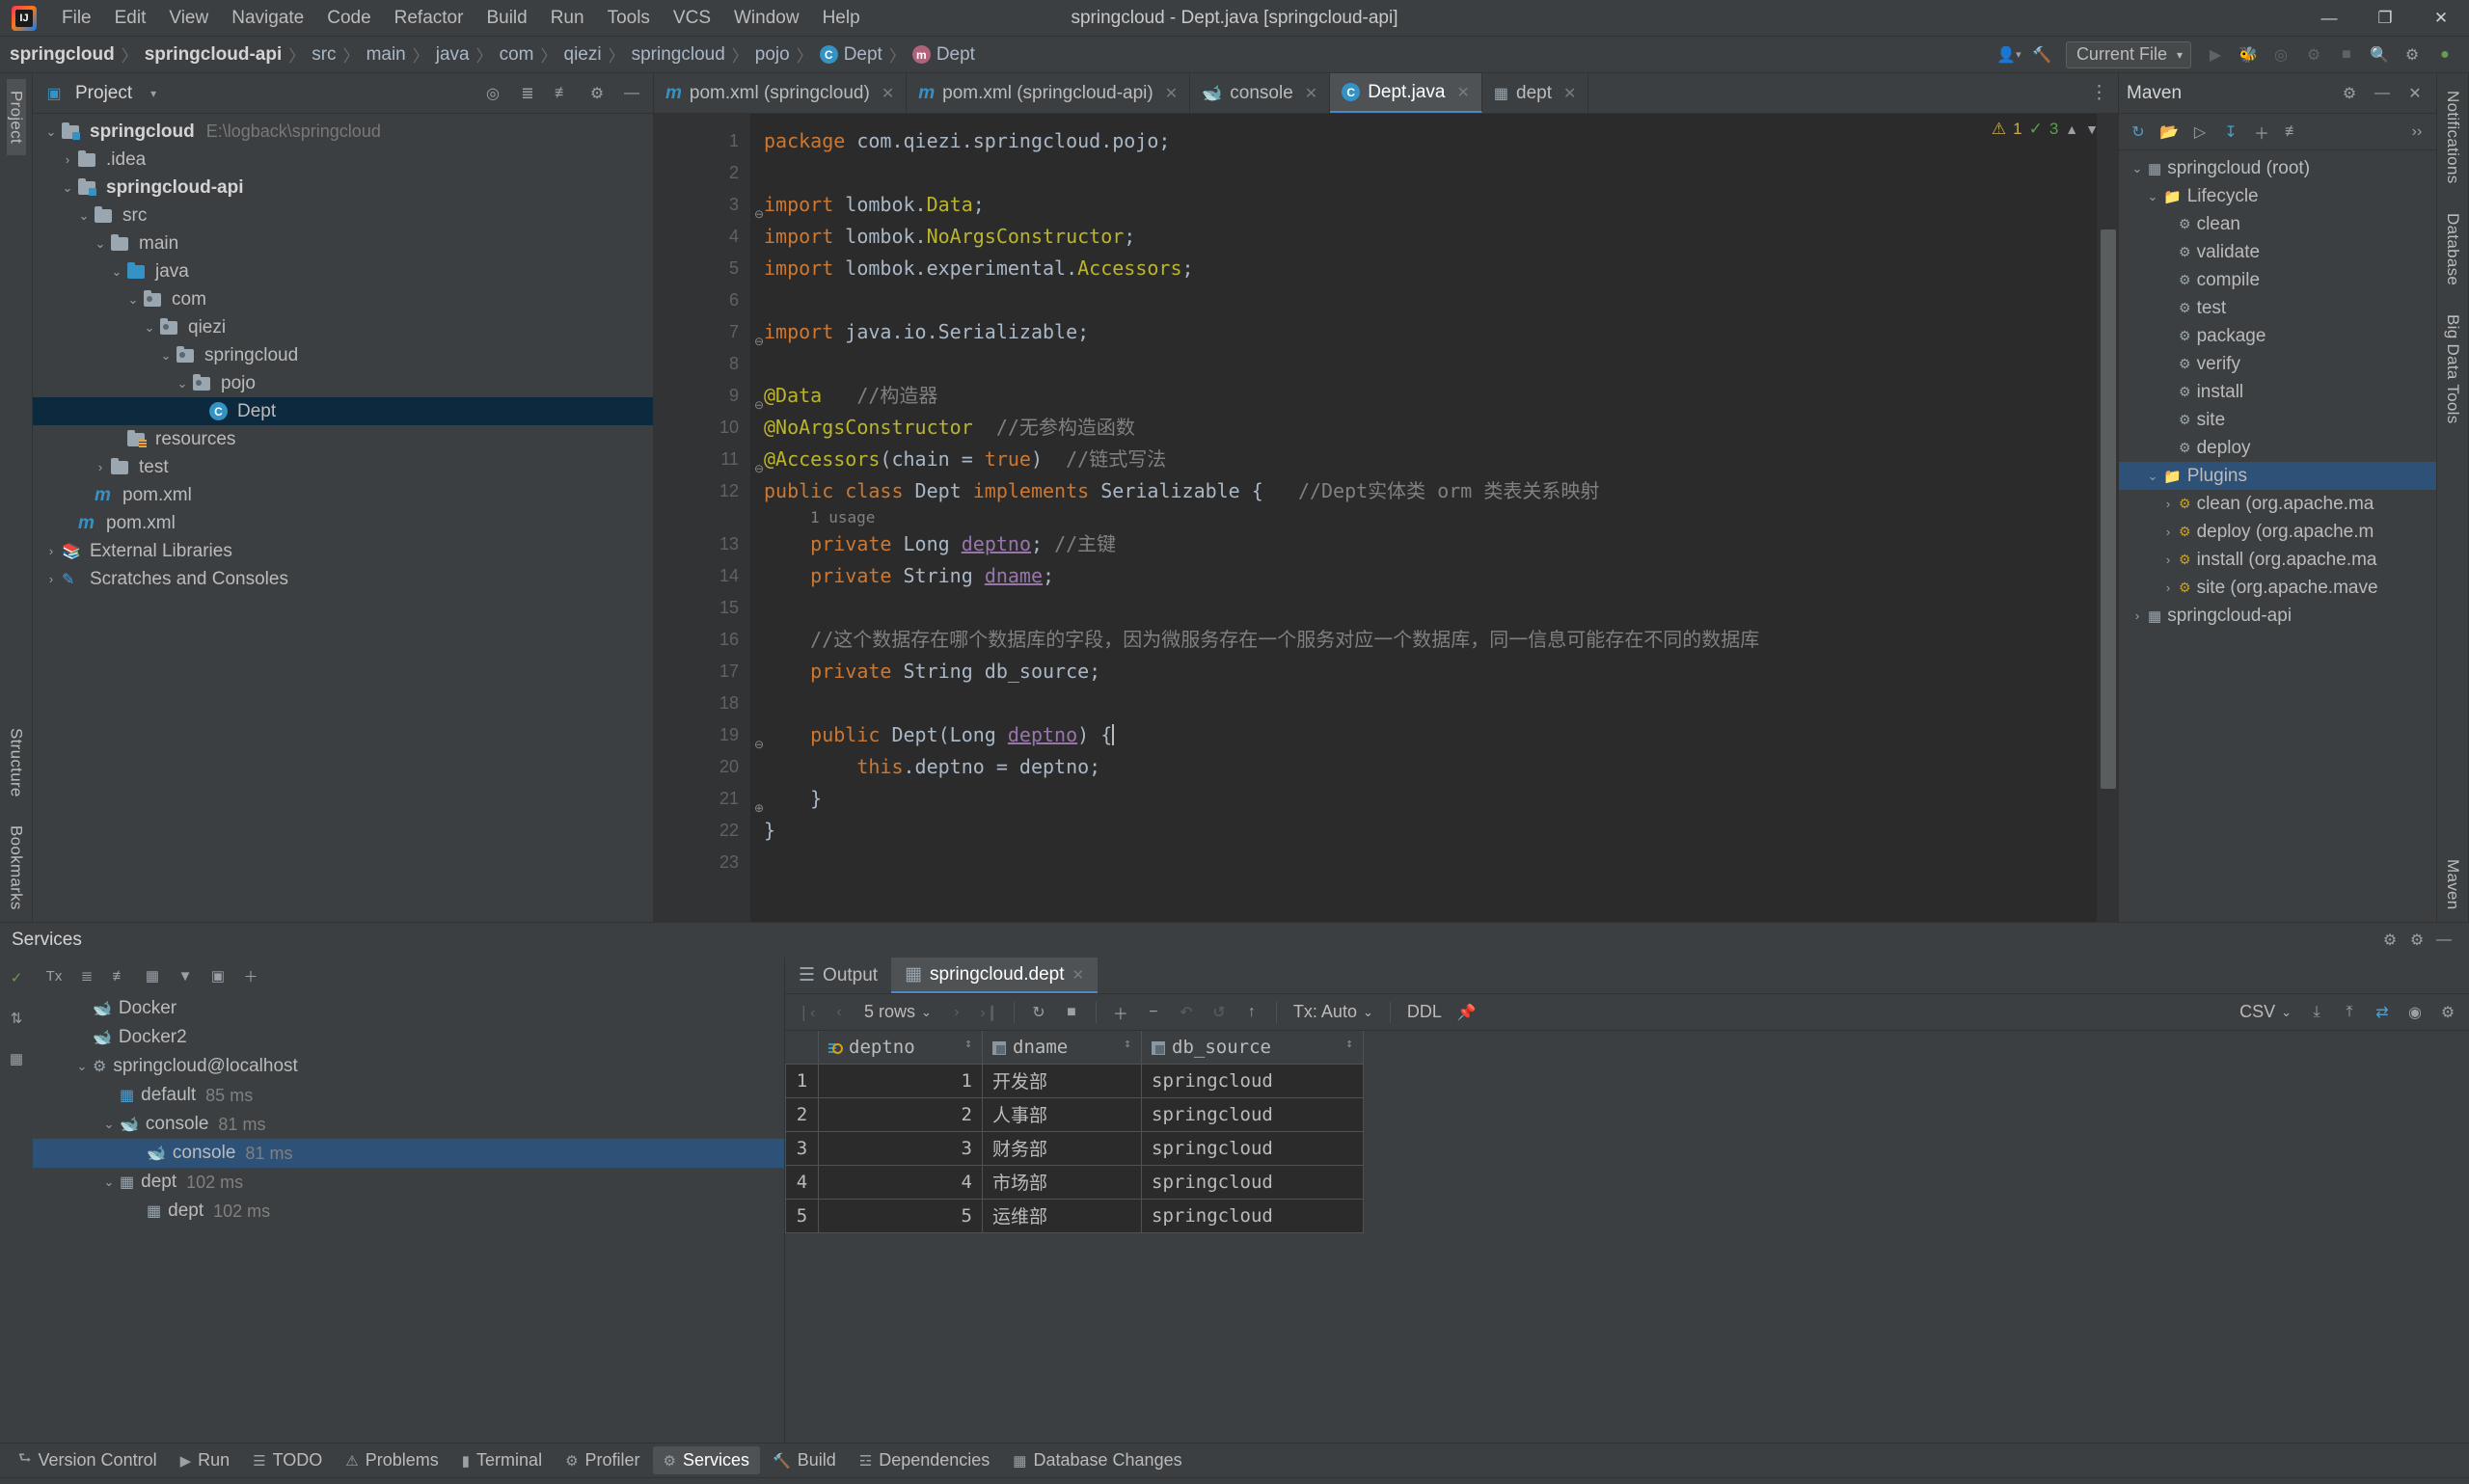  I want to click on chevron-down-icon: ▼, so click(2092, 129).